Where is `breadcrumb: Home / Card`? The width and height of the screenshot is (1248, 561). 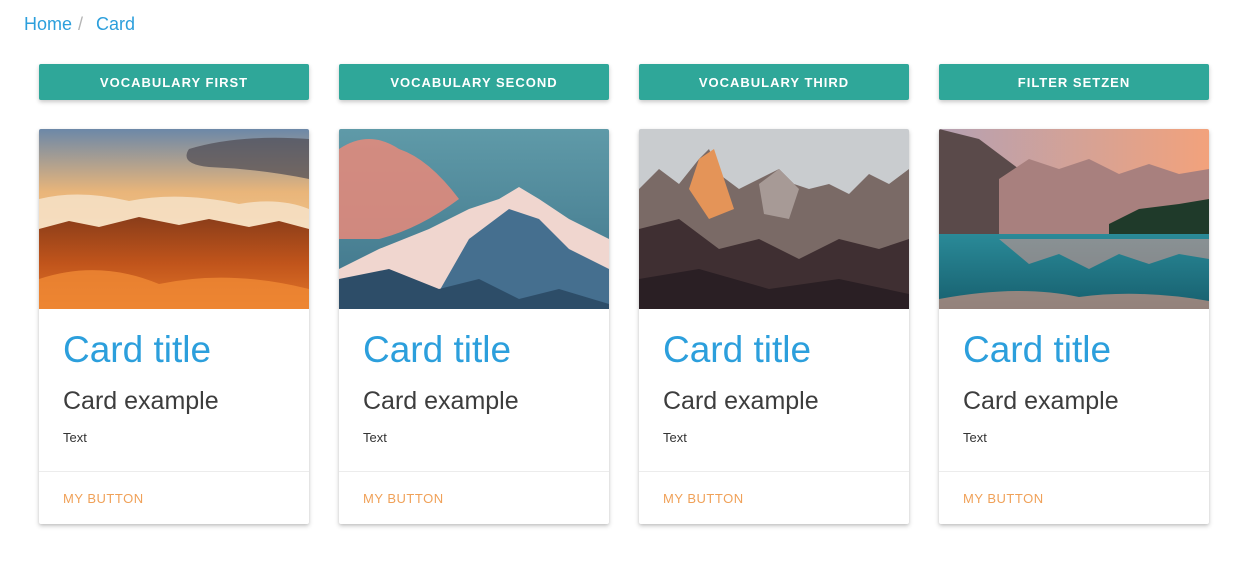 breadcrumb: Home / Card is located at coordinates (79, 24).